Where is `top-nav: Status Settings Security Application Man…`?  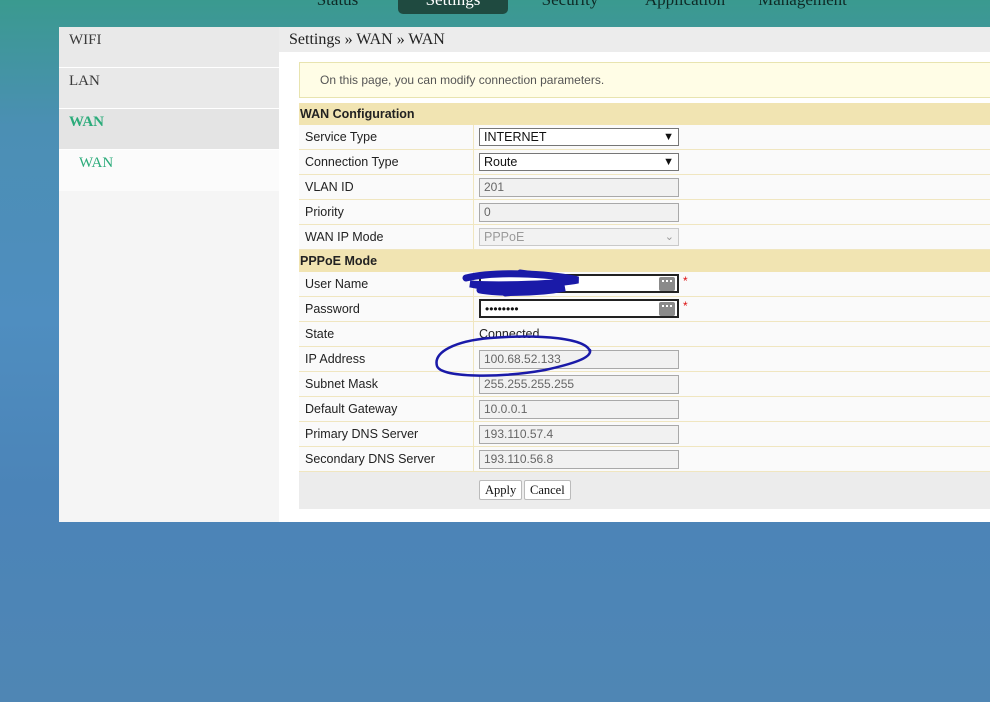 top-nav: Status Settings Security Application Man… is located at coordinates (495, 13).